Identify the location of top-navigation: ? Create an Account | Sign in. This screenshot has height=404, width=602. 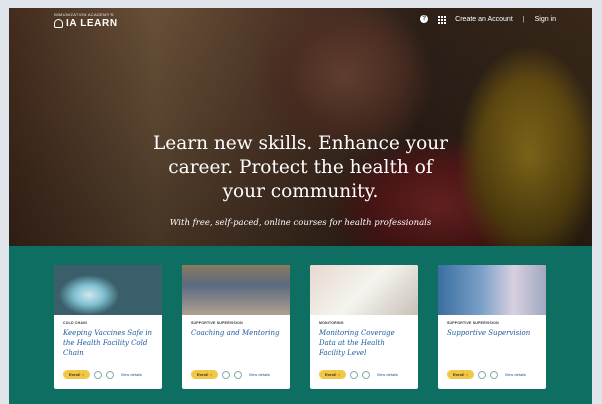
(488, 19).